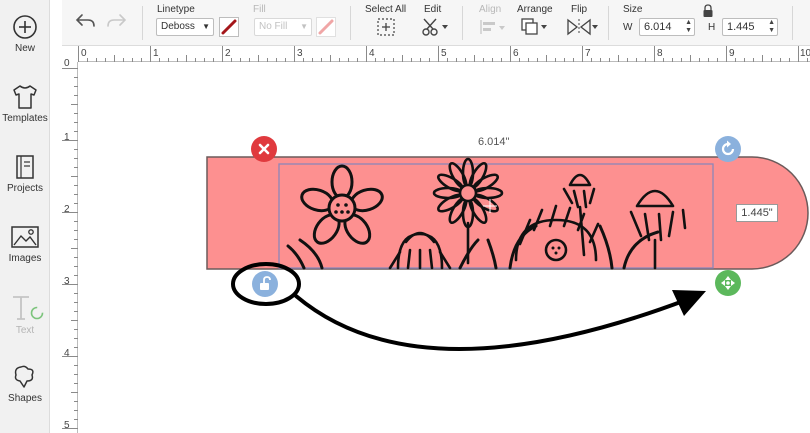  I want to click on lock-proportions-handle, so click(265, 284).